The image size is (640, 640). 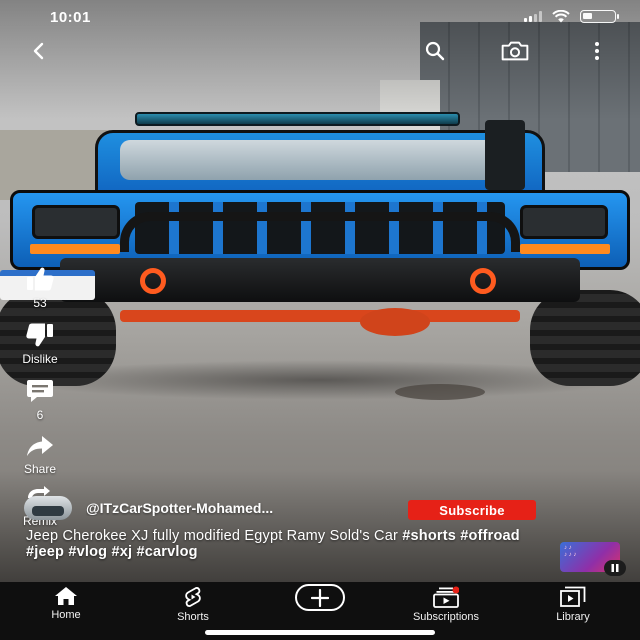 I want to click on shorts-icon, so click(x=193, y=597).